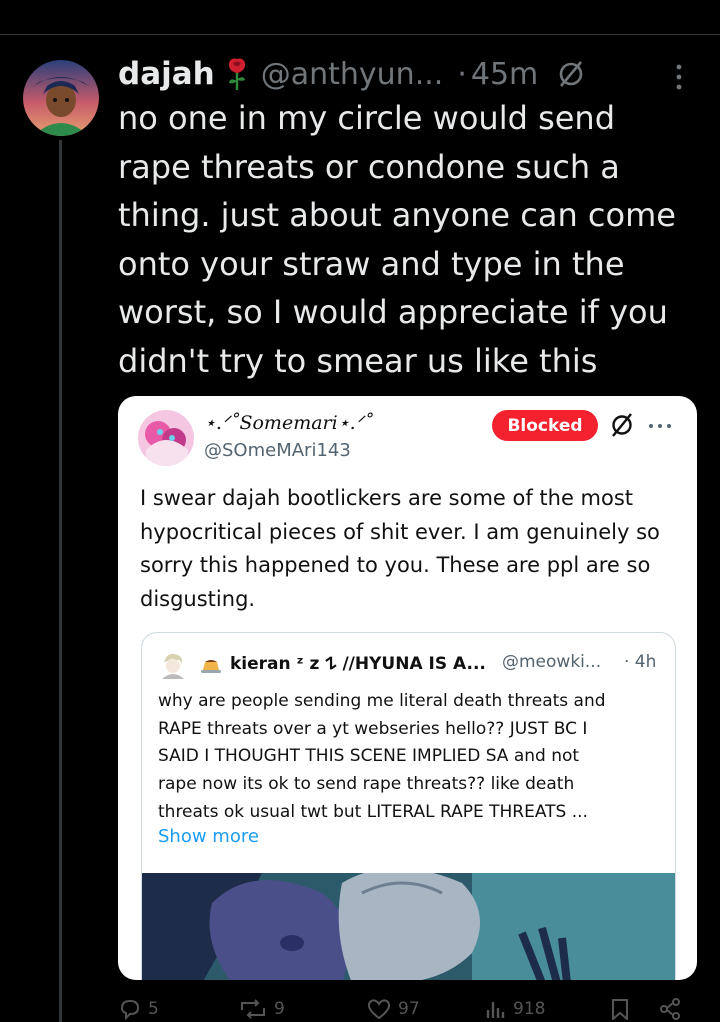  What do you see at coordinates (393, 1009) in the screenshot?
I see `like-button: 97` at bounding box center [393, 1009].